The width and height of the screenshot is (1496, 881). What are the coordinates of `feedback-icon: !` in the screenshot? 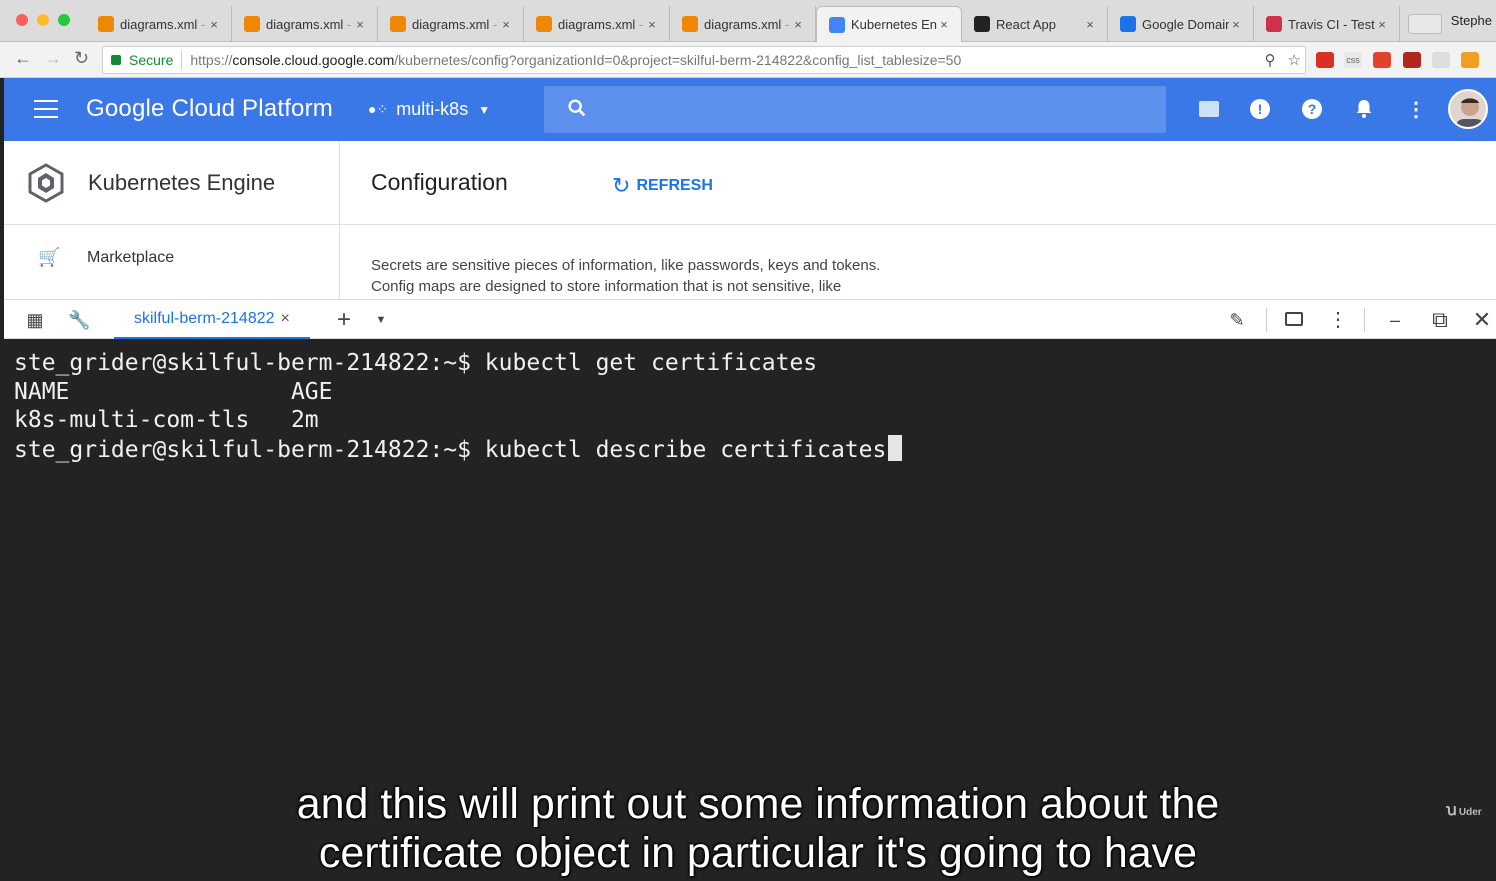 It's located at (1260, 109).